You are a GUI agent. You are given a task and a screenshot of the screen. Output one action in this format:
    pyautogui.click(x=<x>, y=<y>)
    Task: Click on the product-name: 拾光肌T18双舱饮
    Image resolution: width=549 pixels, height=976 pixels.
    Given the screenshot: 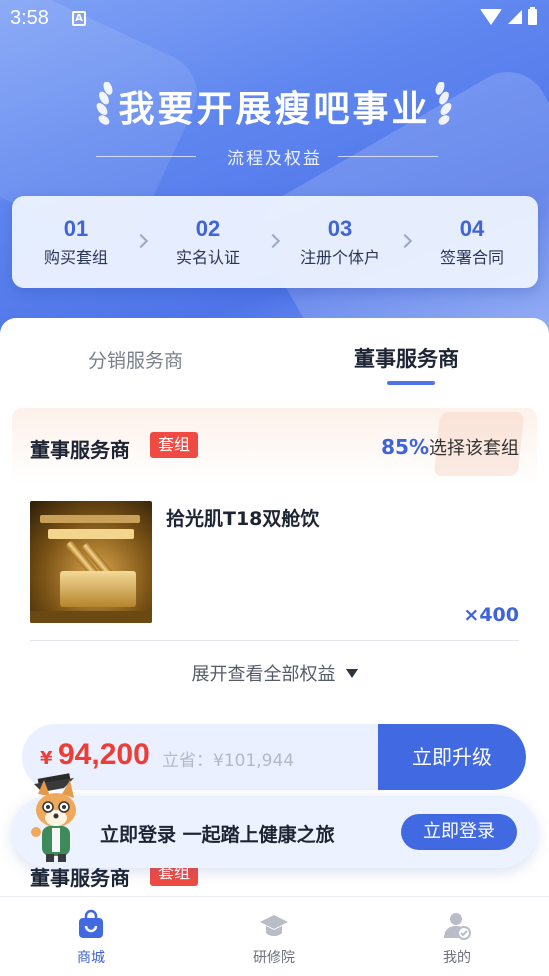 What is the action you would take?
    pyautogui.click(x=243, y=519)
    